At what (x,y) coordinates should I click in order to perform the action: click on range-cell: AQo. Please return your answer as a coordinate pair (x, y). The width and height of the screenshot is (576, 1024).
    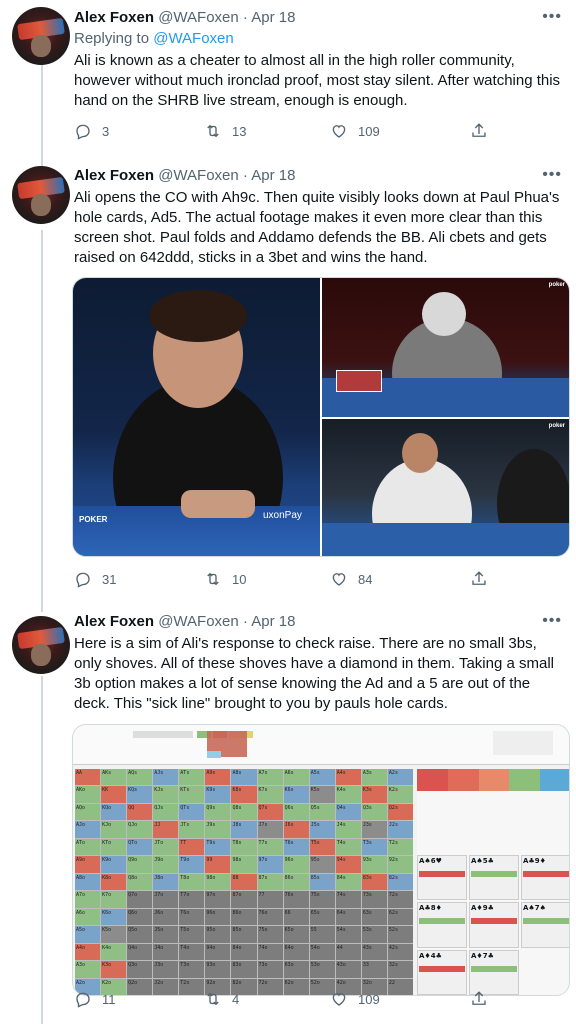
    Looking at the image, I should click on (88, 812).